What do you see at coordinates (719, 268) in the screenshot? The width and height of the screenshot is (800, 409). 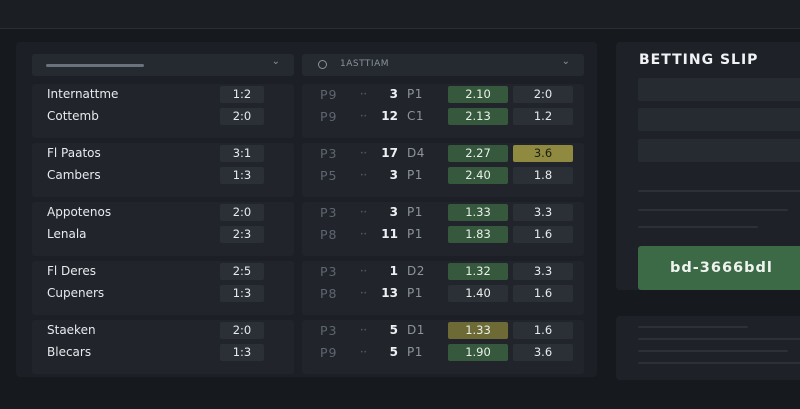 I see `slip-code-button: bd-3666bdl` at bounding box center [719, 268].